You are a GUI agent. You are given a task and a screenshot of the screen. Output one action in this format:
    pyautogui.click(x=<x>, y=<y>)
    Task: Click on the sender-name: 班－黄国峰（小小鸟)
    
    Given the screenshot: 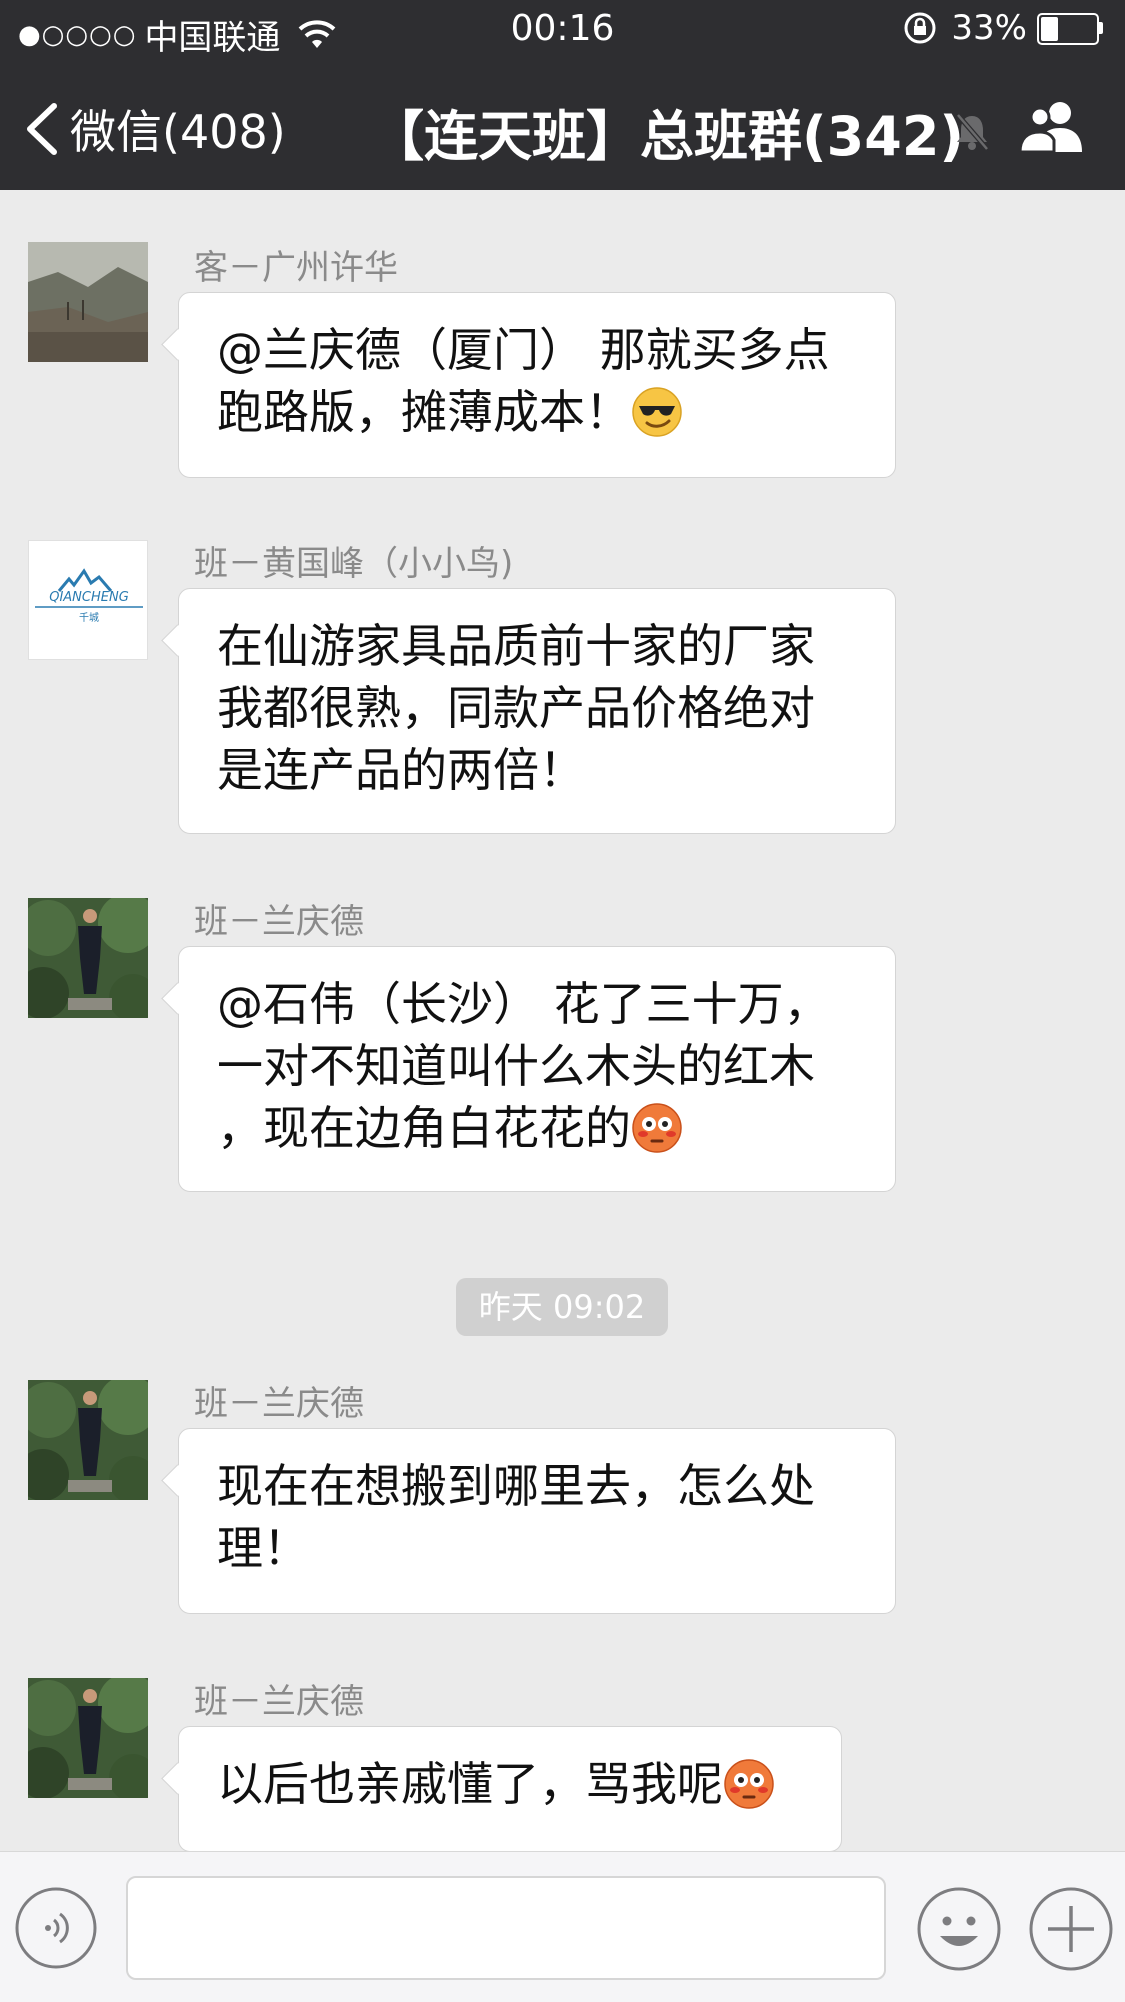 What is the action you would take?
    pyautogui.click(x=354, y=564)
    